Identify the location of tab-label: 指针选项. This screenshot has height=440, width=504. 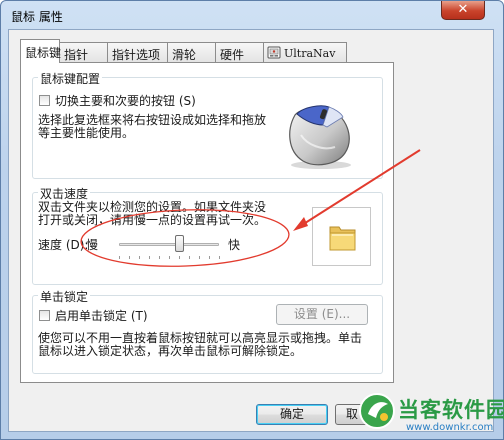
(136, 55).